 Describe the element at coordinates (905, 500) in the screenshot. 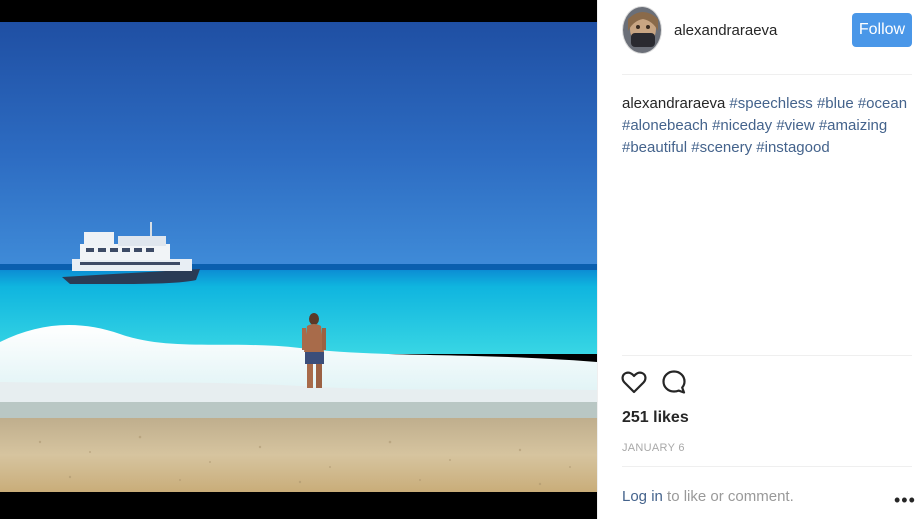

I see `more-options-icon: •••` at that location.